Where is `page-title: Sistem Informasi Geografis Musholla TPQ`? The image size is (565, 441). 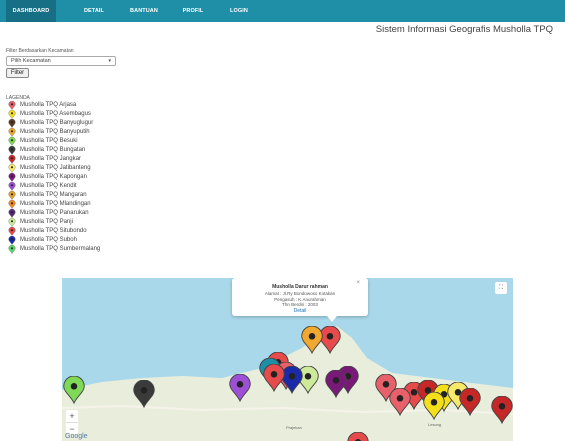
page-title: Sistem Informasi Geografis Musholla TPQ is located at coordinates (464, 29).